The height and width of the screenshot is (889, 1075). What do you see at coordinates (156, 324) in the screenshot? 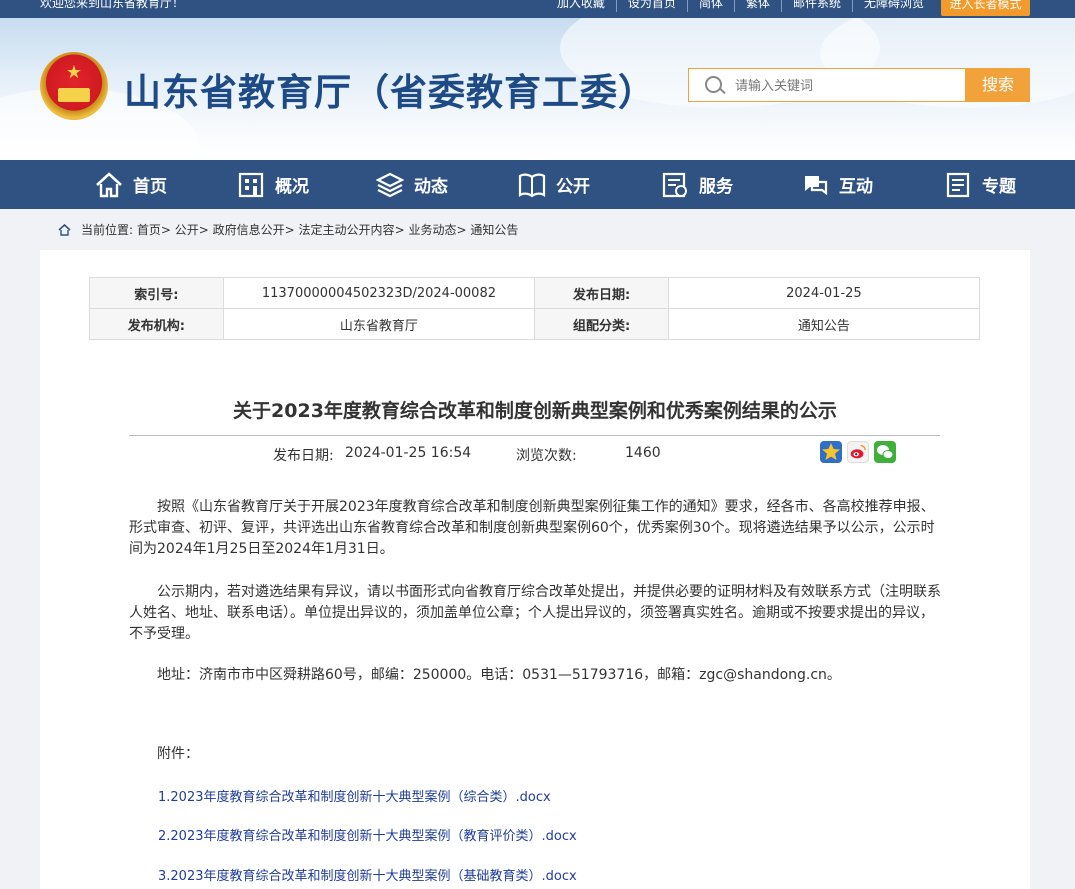
I see `org-label: 发布机构:` at bounding box center [156, 324].